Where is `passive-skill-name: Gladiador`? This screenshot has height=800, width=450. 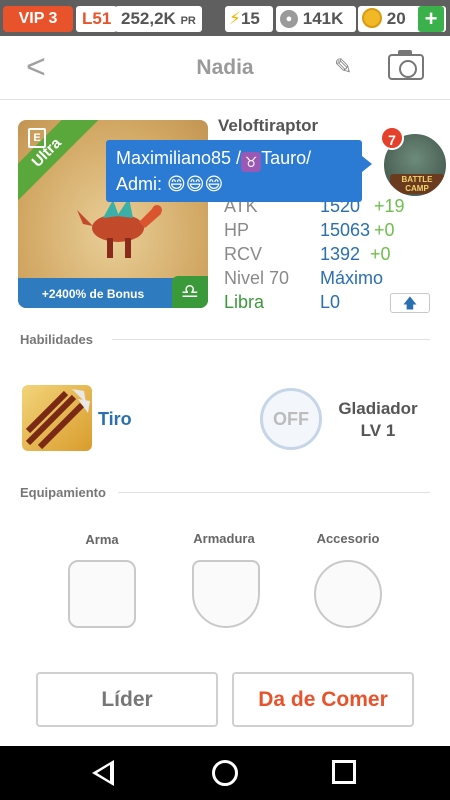 passive-skill-name: Gladiador is located at coordinates (378, 408).